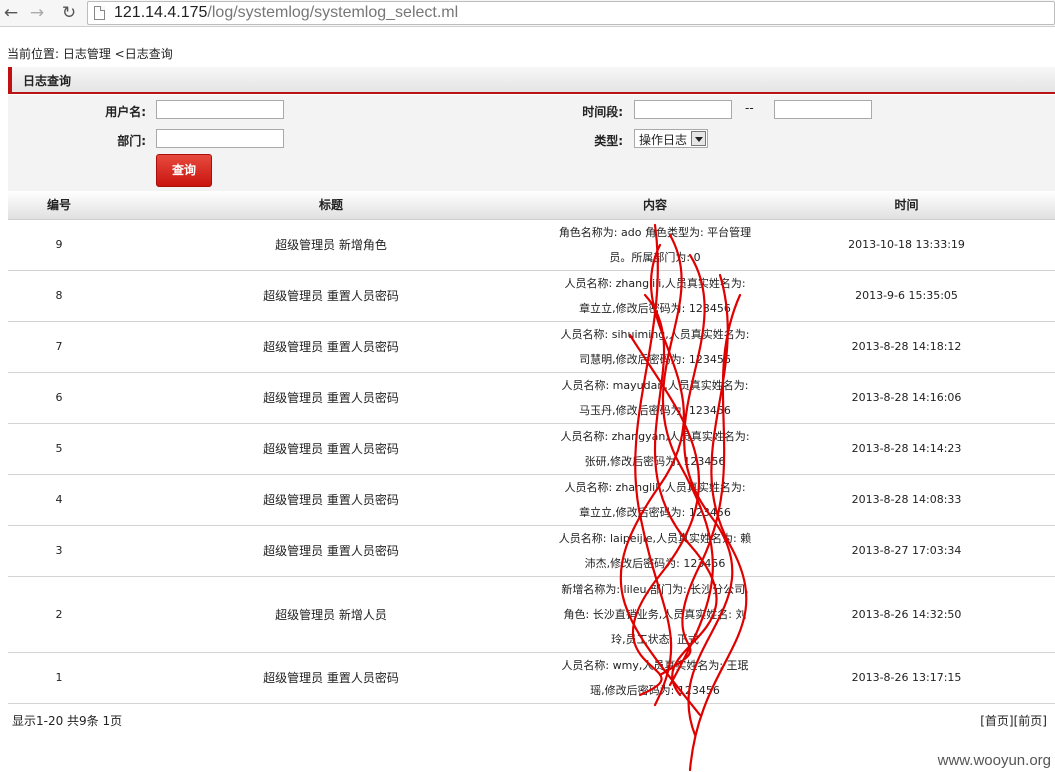 This screenshot has height=772, width=1055. I want to click on department-label: 部门:, so click(131, 141).